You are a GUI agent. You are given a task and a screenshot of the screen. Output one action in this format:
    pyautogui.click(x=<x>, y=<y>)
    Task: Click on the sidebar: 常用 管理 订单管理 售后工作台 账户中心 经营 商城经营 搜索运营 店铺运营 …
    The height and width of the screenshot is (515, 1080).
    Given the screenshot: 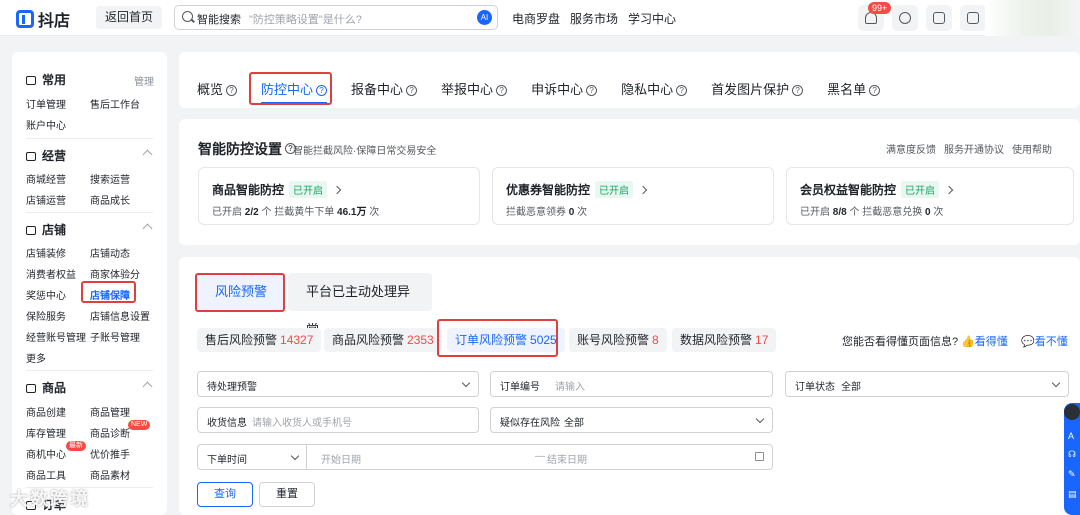 What is the action you would take?
    pyautogui.click(x=89, y=283)
    